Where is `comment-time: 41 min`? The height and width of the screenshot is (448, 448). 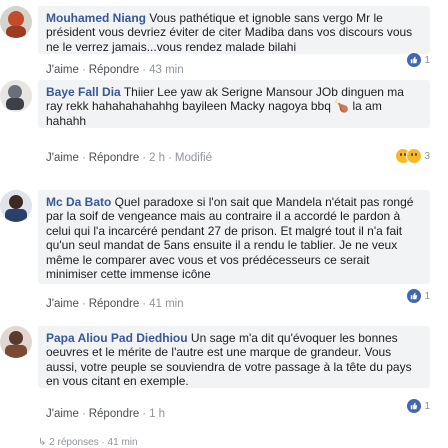
comment-time: 41 min is located at coordinates (166, 304).